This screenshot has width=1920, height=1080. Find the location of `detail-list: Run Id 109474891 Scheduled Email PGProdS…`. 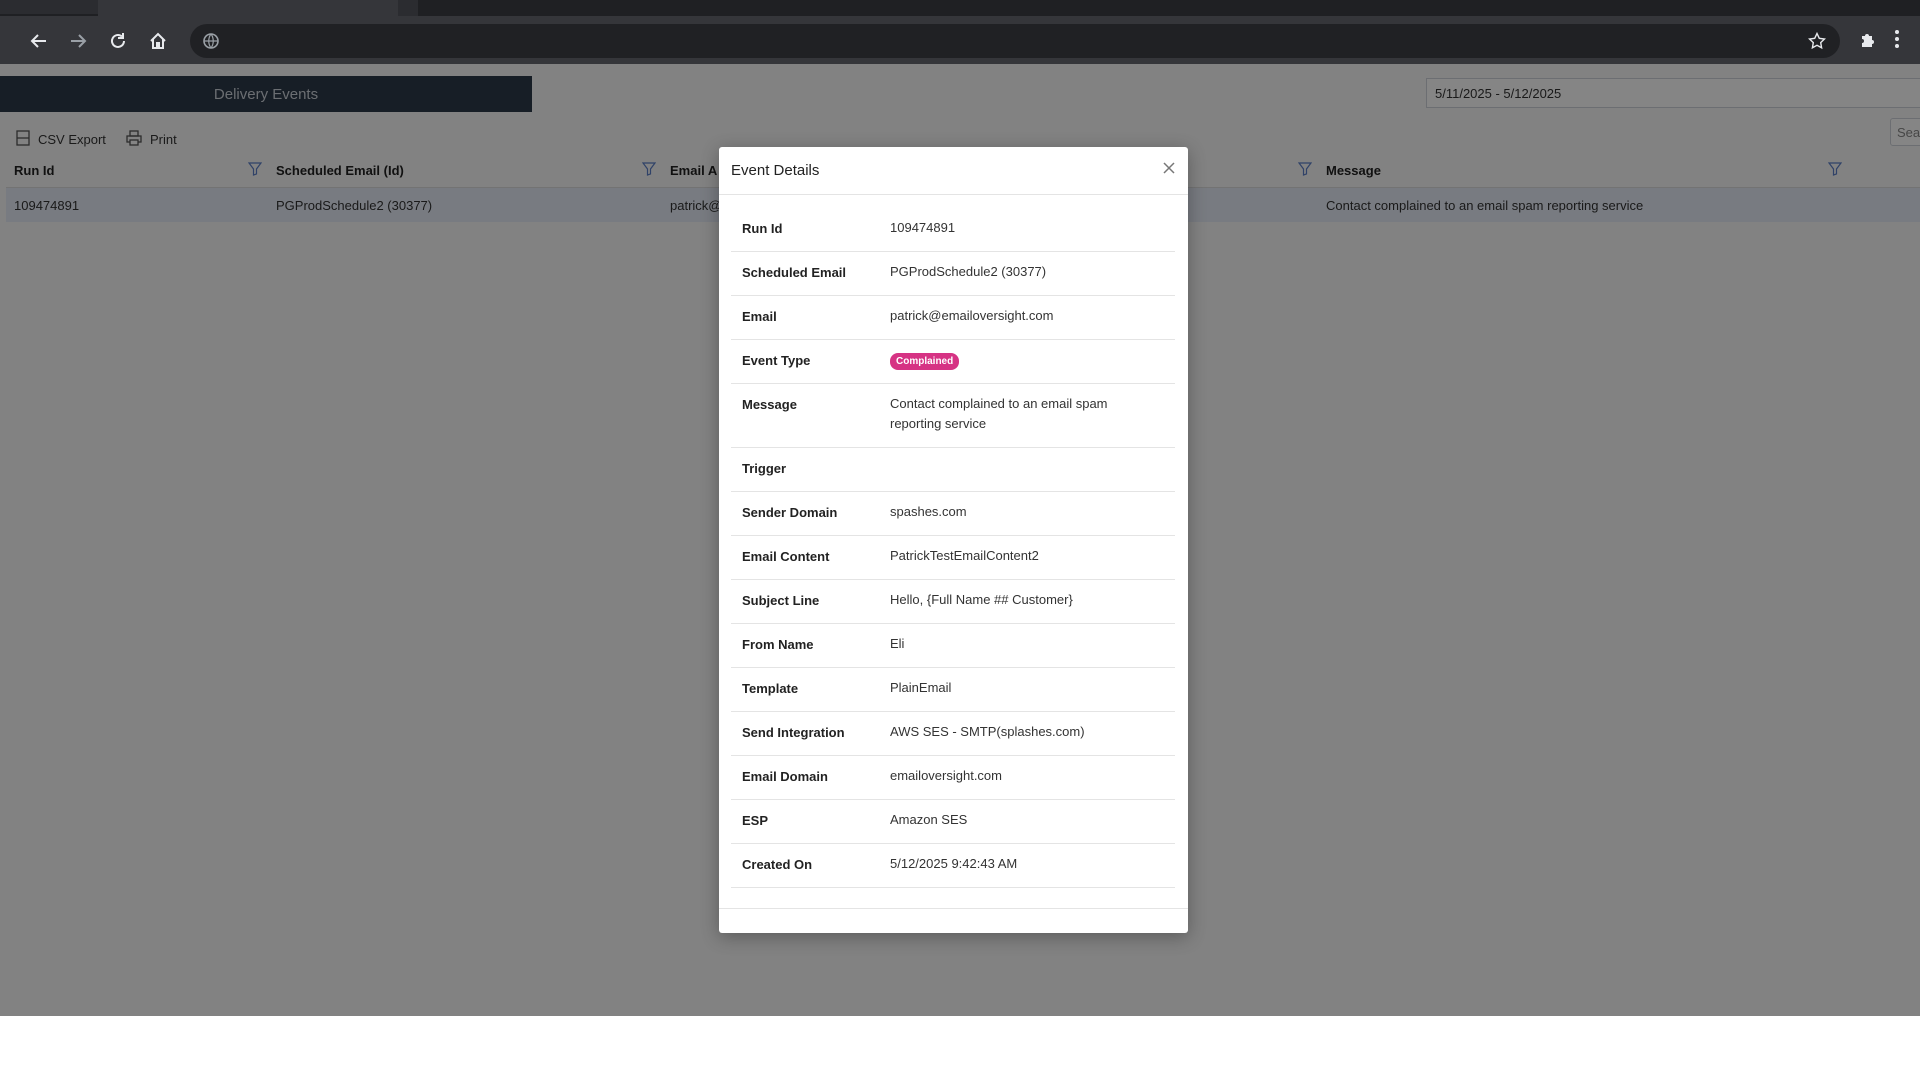

detail-list: Run Id 109474891 Scheduled Email PGProdS… is located at coordinates (953, 548).